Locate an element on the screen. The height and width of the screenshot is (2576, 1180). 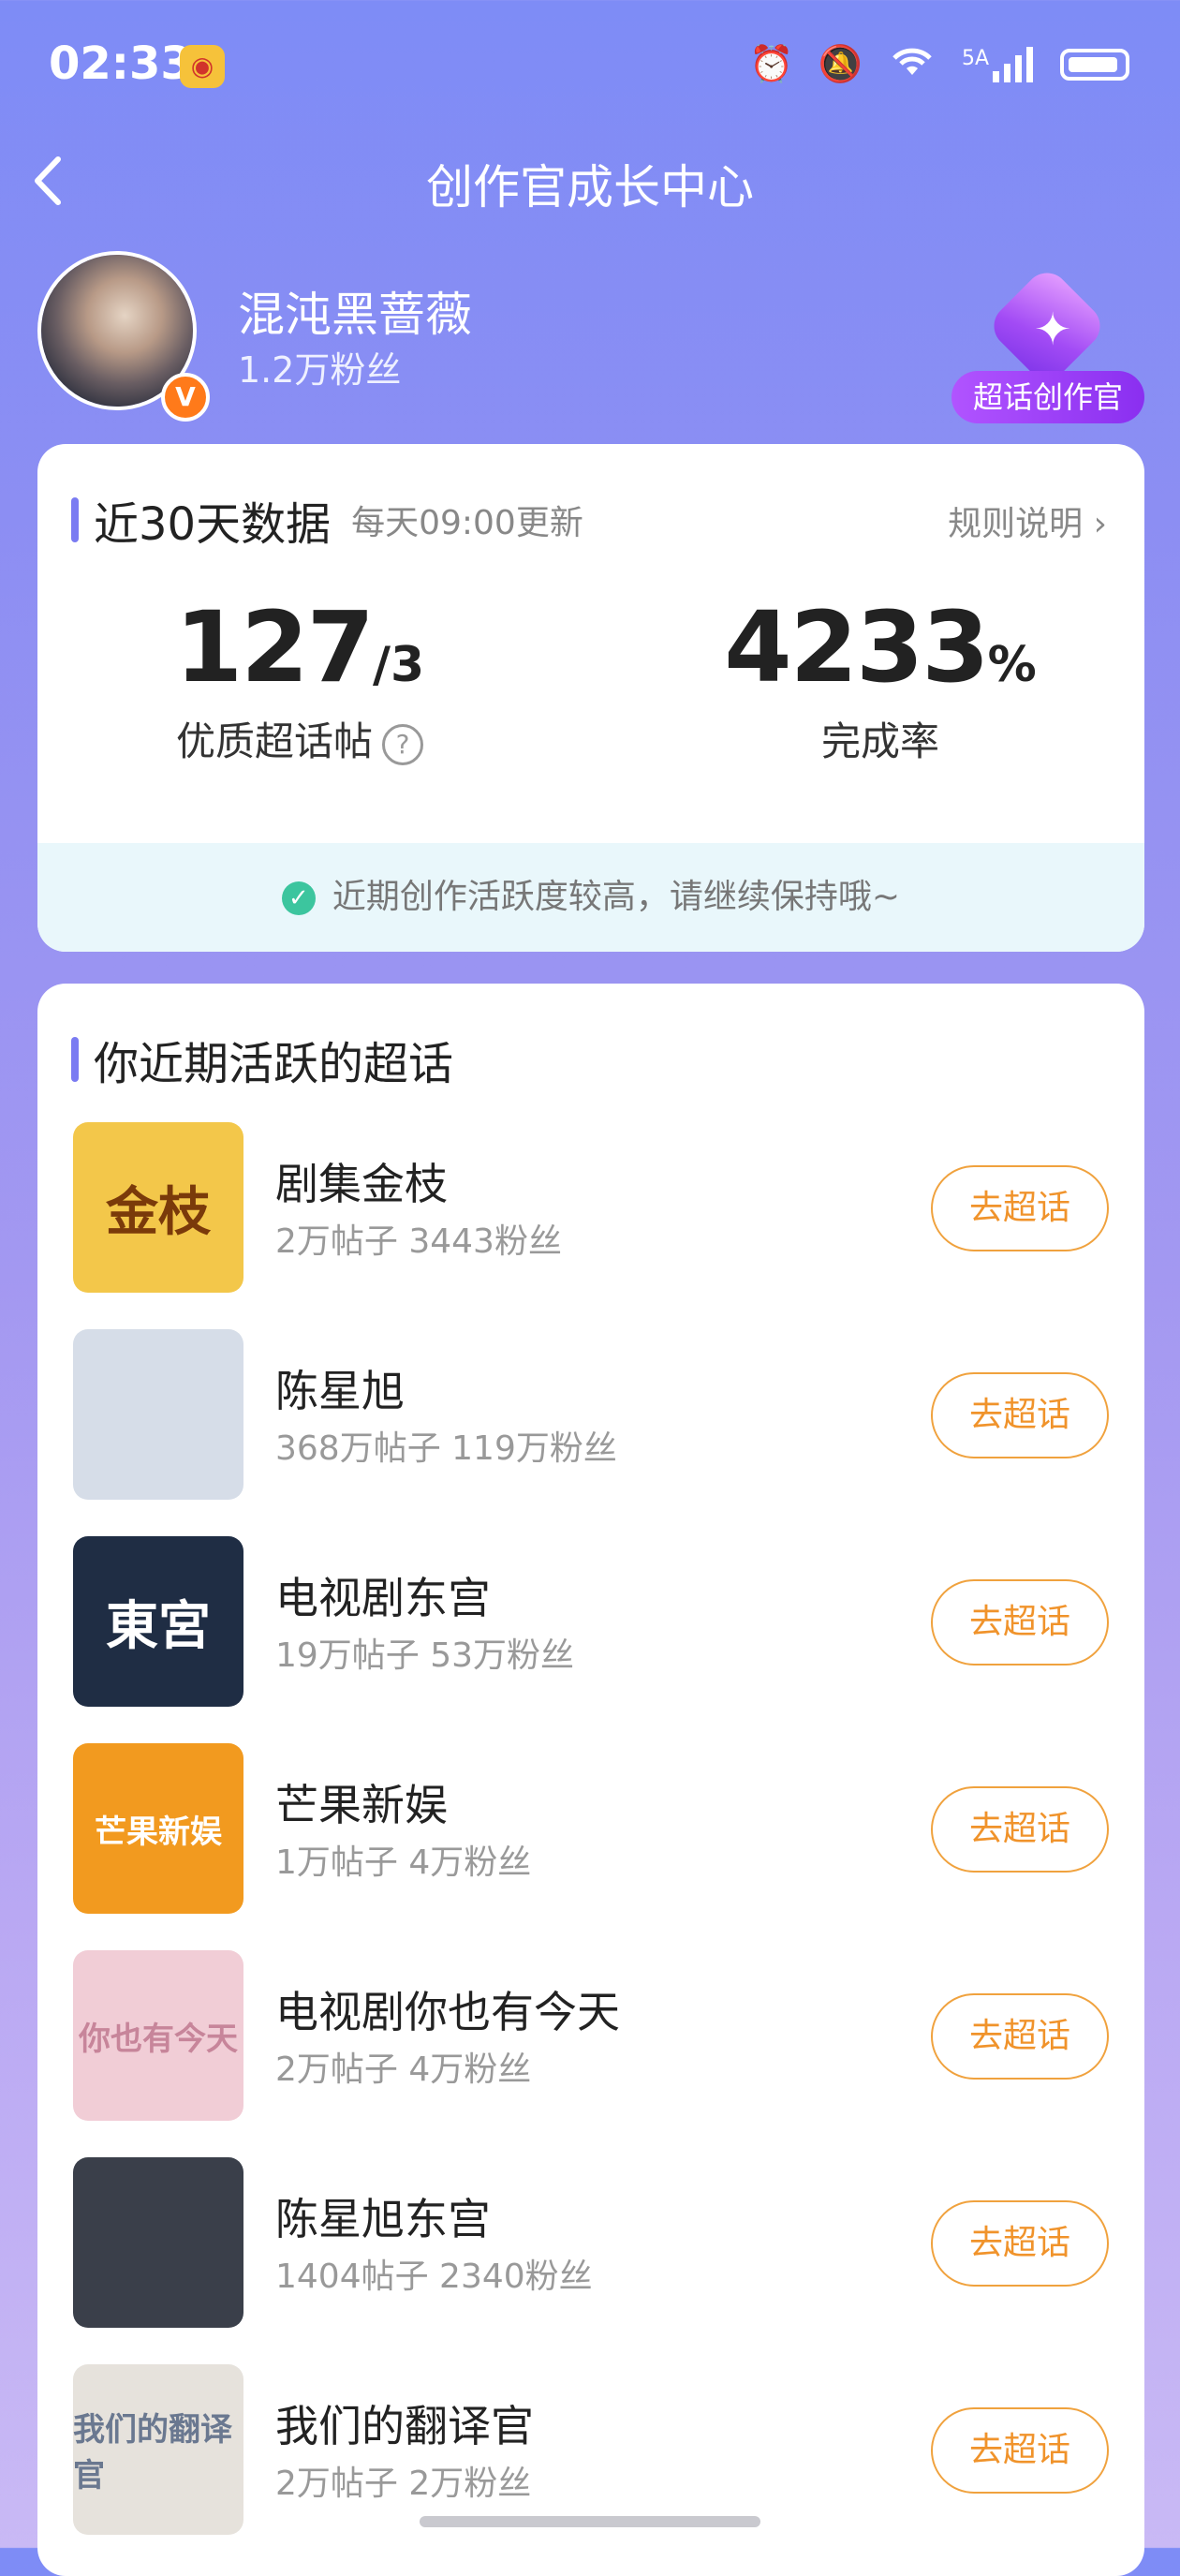
topic-thumbnail-art: 芒果新娱 is located at coordinates (158, 1829).